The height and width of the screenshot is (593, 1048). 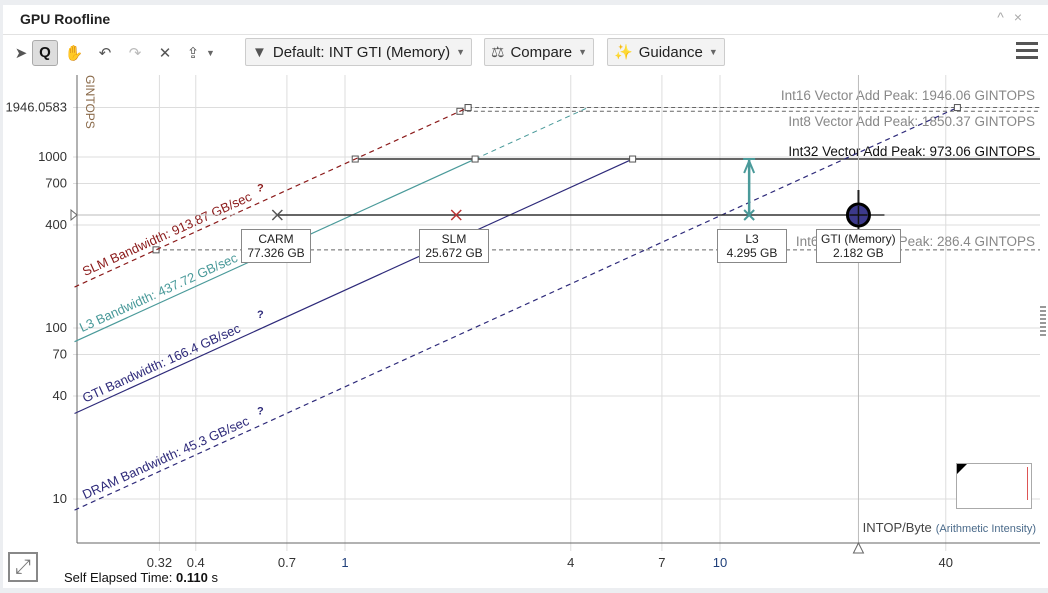 I want to click on point-label-slm: SLM 25.672 GB, so click(x=454, y=246).